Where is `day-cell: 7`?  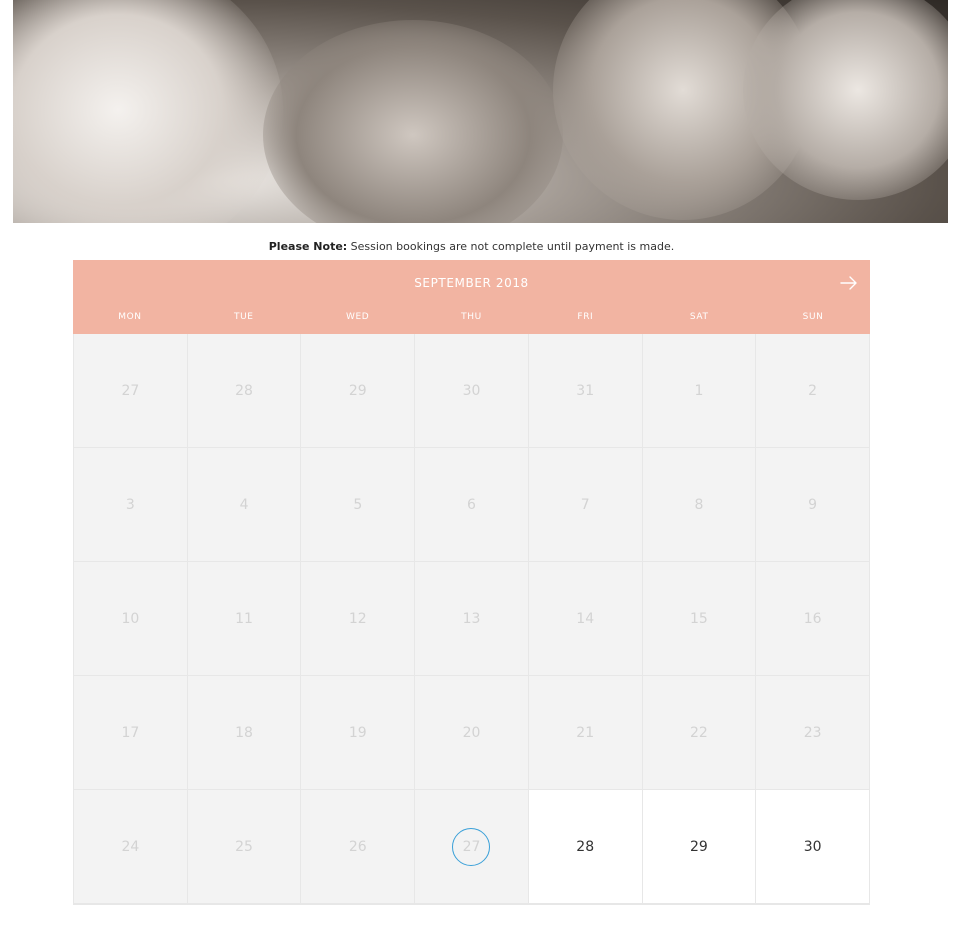
day-cell: 7 is located at coordinates (585, 505).